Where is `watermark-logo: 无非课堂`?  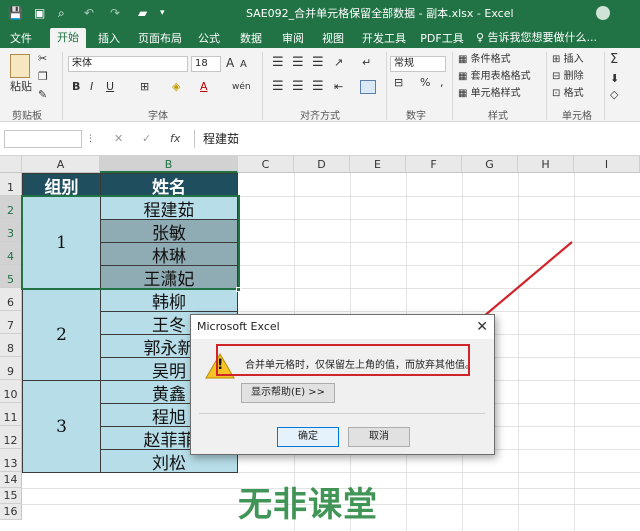 watermark-logo: 无非课堂 is located at coordinates (308, 505).